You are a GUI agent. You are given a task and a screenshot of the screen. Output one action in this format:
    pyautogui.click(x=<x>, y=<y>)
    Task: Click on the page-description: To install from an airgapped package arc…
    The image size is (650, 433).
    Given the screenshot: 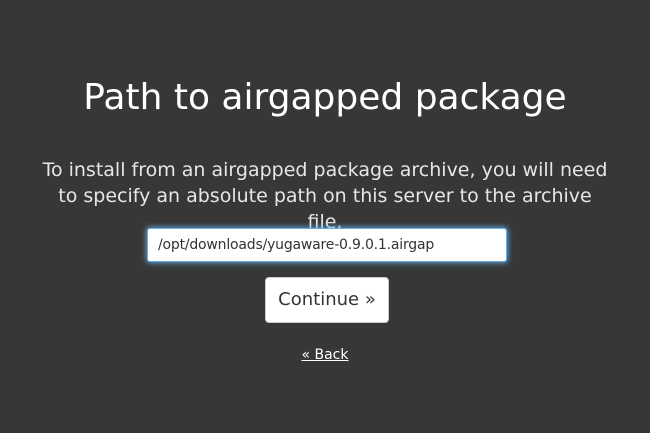 What is the action you would take?
    pyautogui.click(x=325, y=196)
    